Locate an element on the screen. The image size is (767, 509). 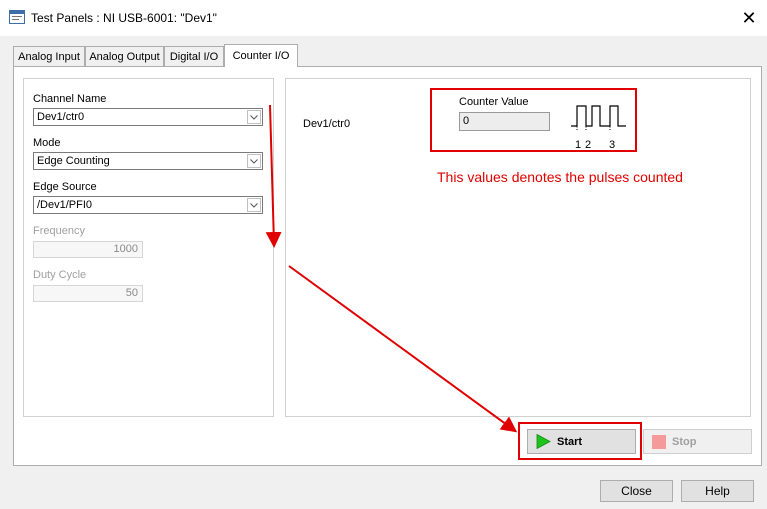
stop-icon is located at coordinates (659, 441).